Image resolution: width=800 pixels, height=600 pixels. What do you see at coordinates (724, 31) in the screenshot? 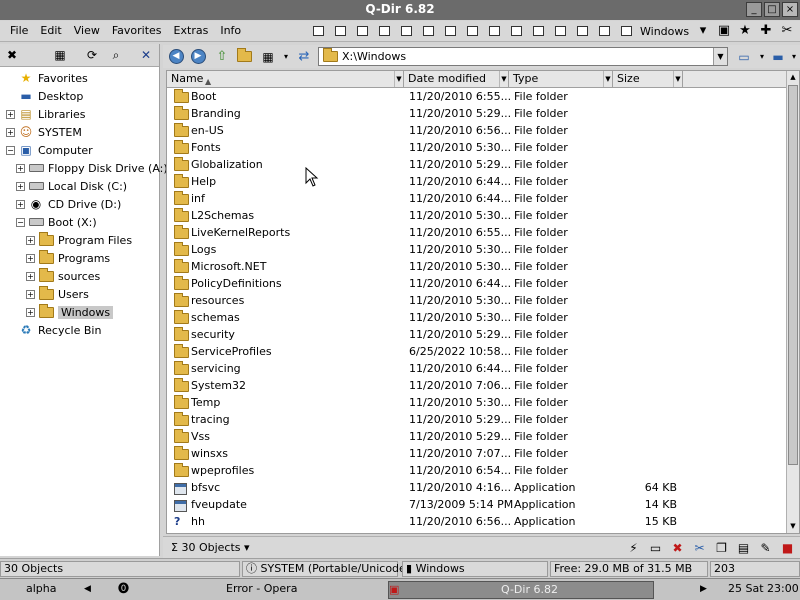
I see `monitor-icon: ▣` at bounding box center [724, 31].